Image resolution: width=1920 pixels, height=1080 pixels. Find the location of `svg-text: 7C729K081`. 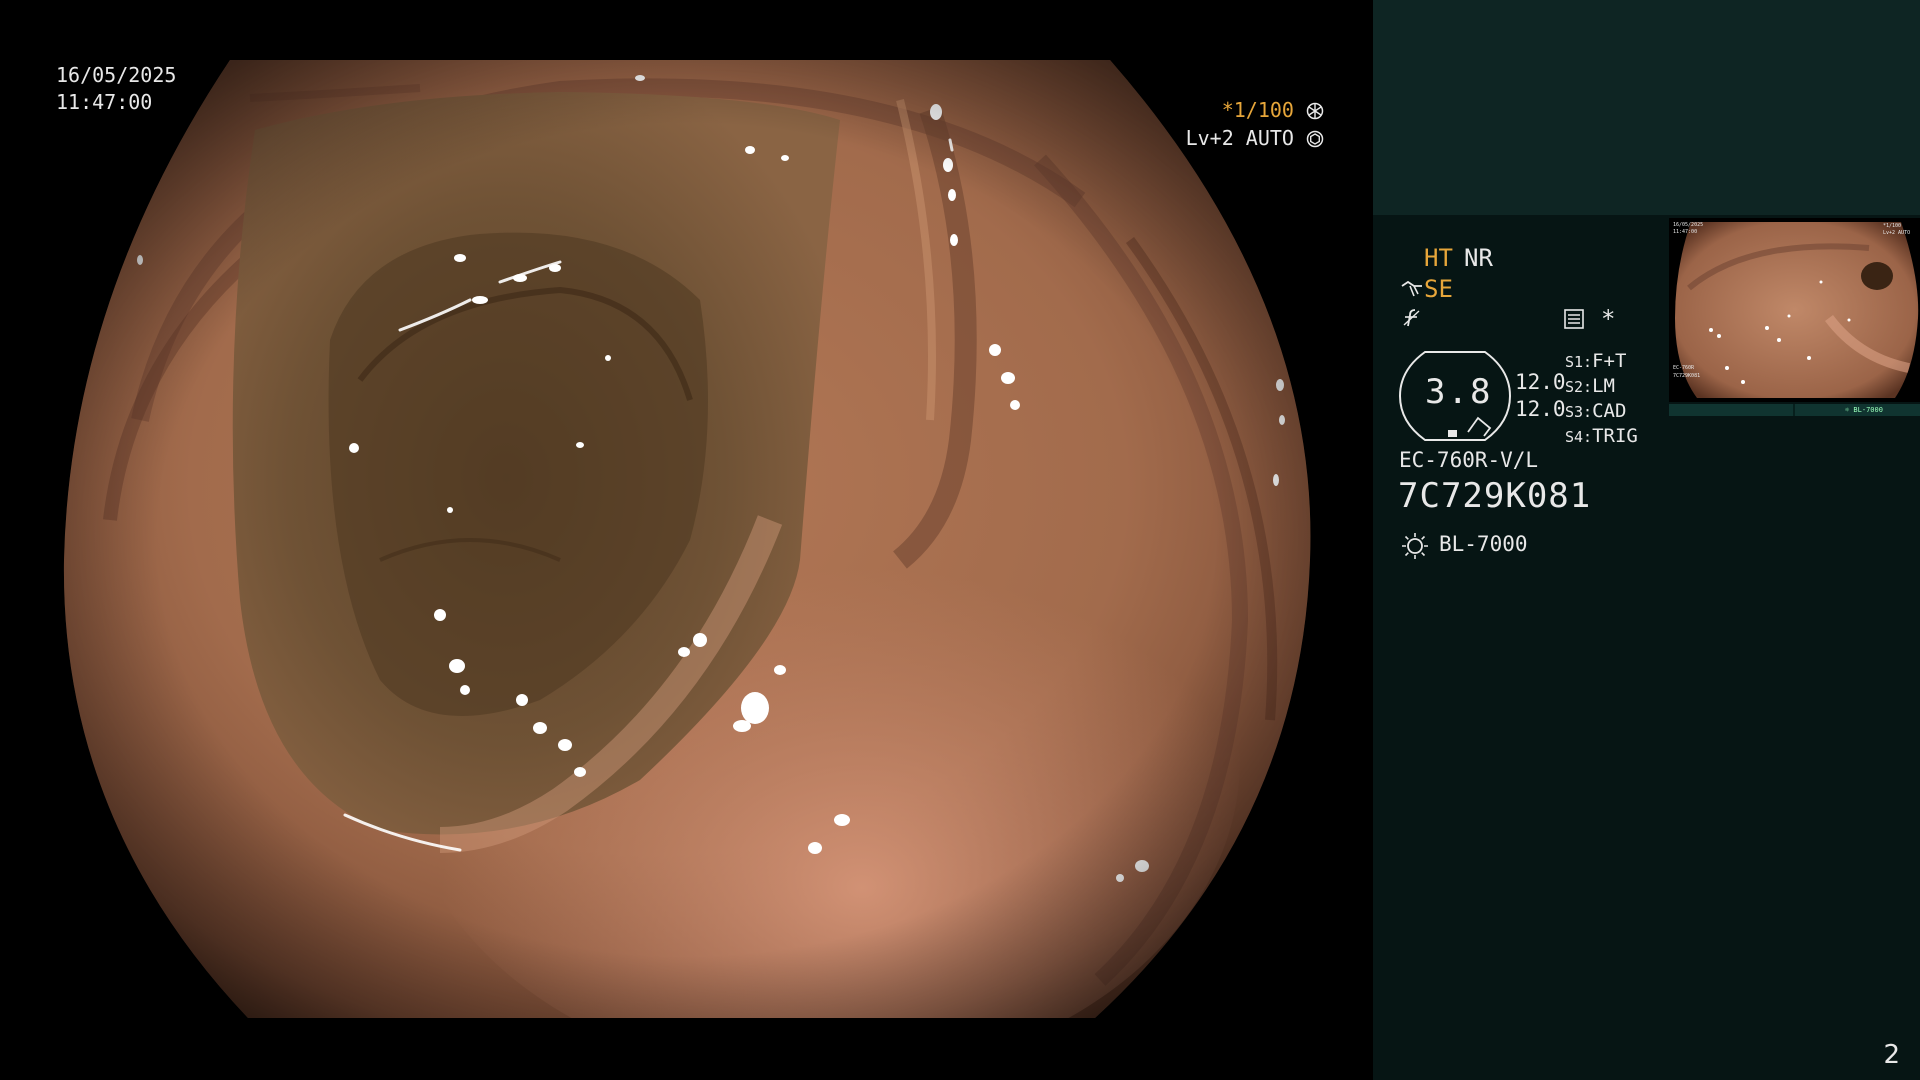

svg-text: 7C729K081 is located at coordinates (1686, 376).